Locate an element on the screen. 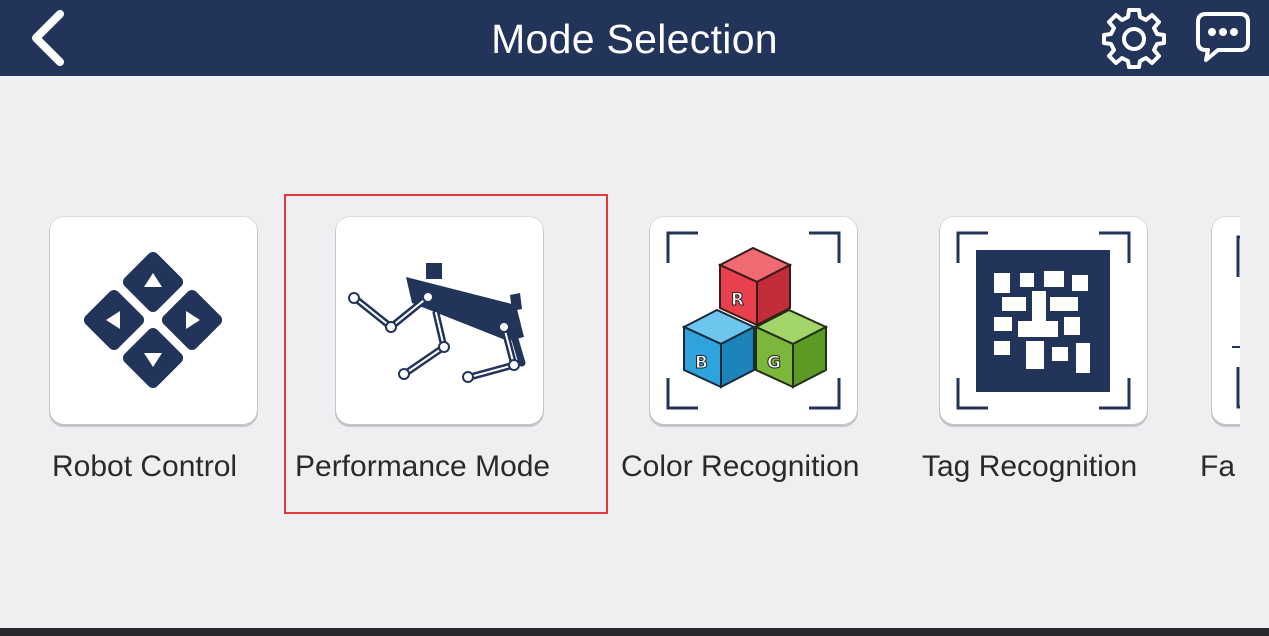 The width and height of the screenshot is (1269, 636). face-frame-icon is located at coordinates (1236, 322).